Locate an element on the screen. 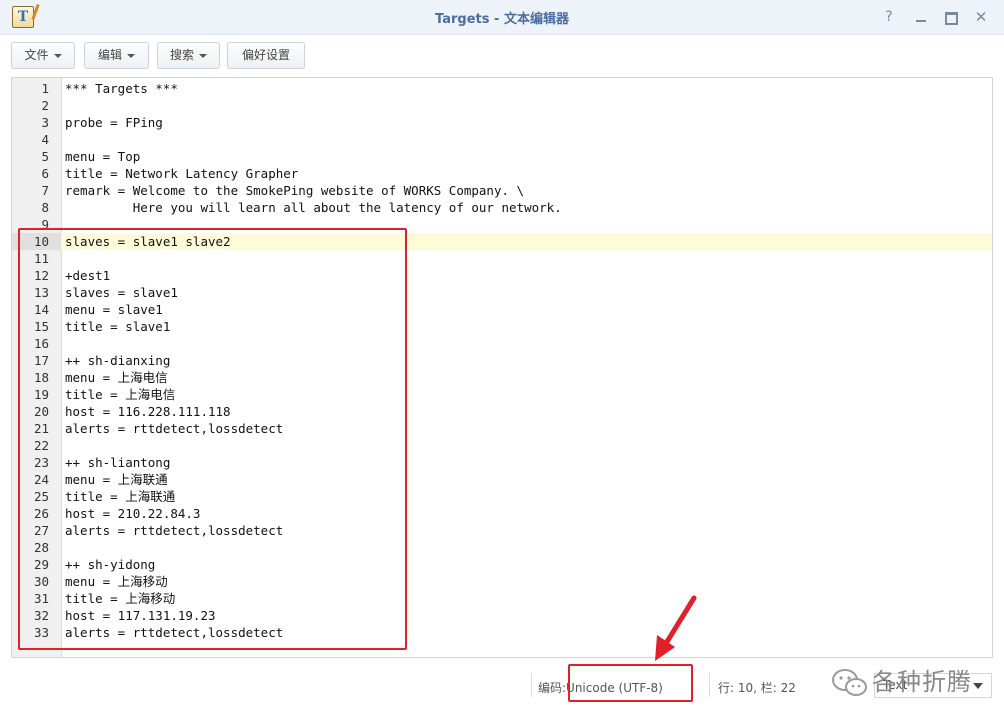 This screenshot has width=1004, height=711. code-line: 2 is located at coordinates (502, 105).